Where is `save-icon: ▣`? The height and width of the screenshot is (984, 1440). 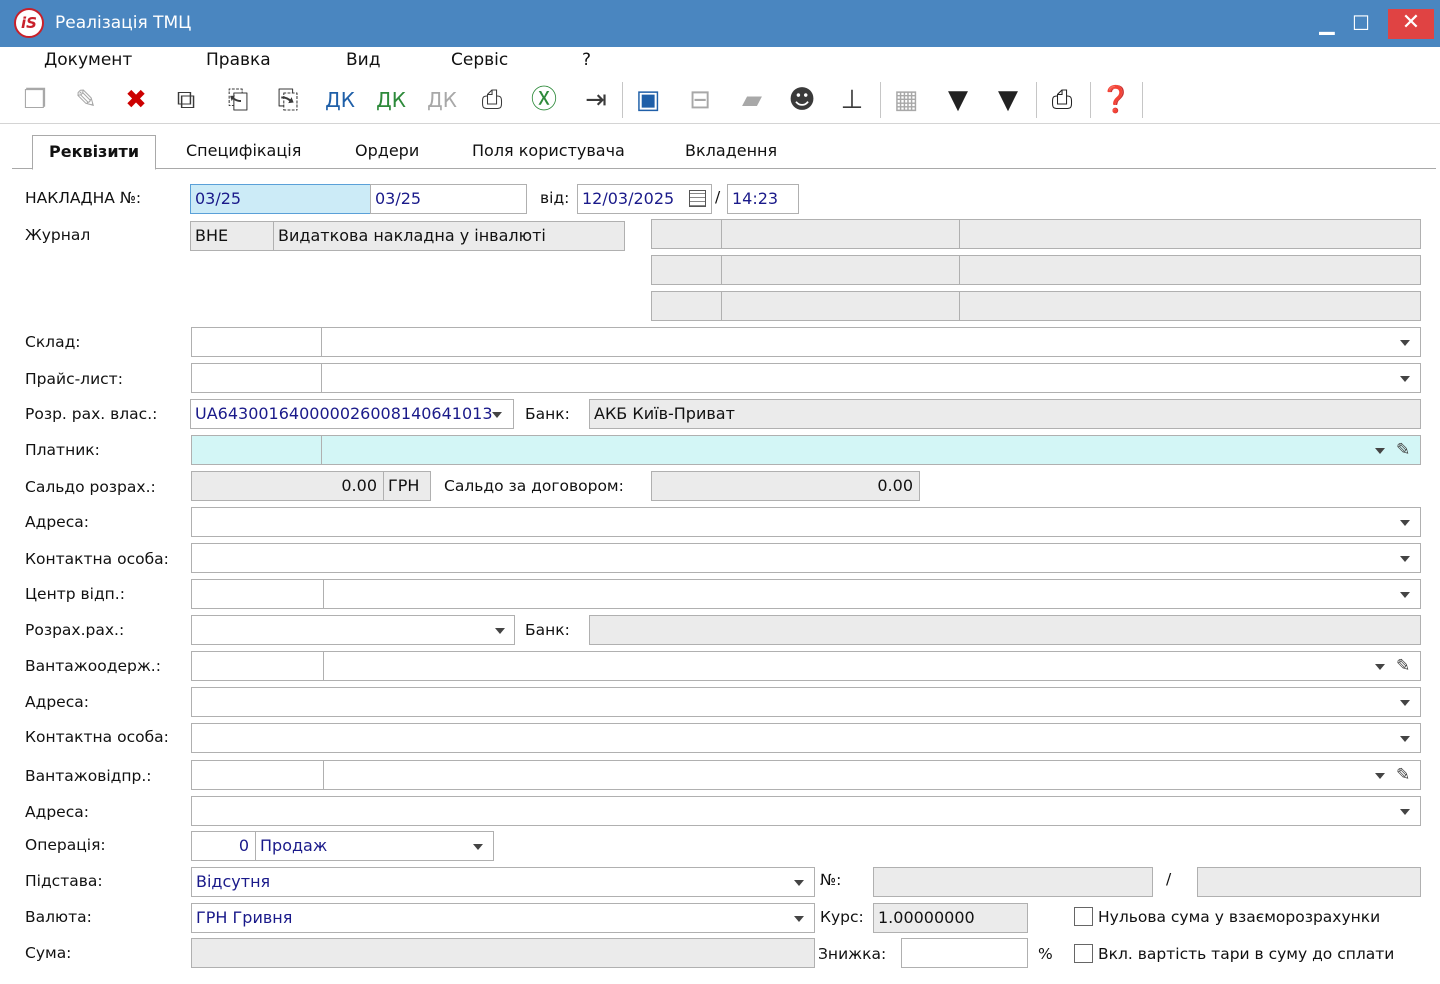
save-icon: ▣ is located at coordinates (648, 100).